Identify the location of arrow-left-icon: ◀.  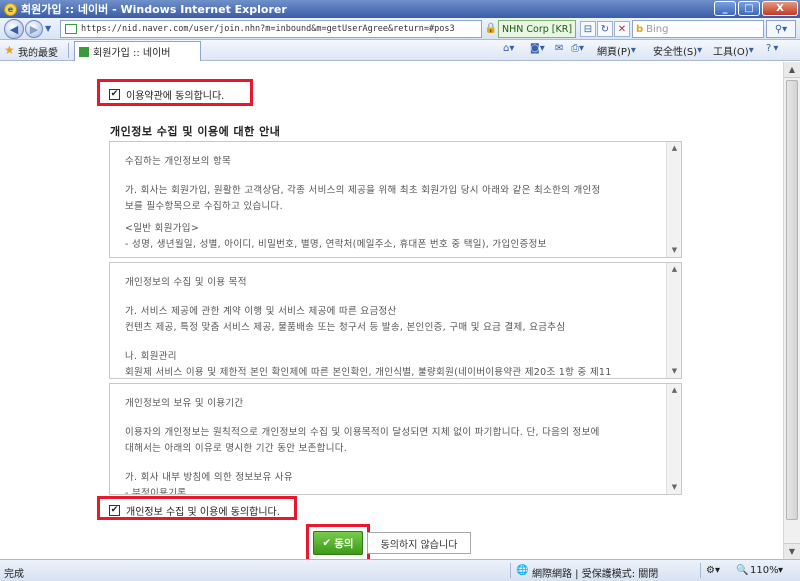
(14, 29).